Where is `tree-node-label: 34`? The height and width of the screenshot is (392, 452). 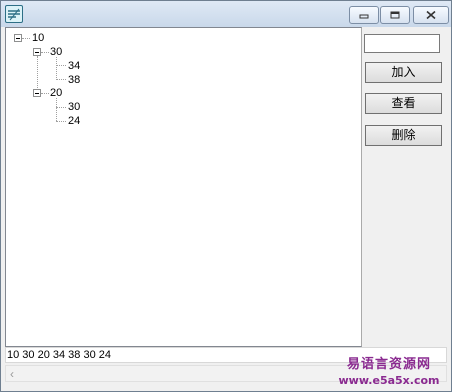
tree-node-label: 34 is located at coordinates (74, 66).